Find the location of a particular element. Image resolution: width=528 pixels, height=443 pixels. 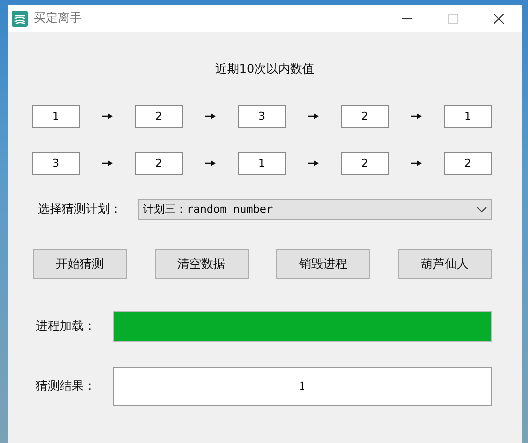

section-heading: 近期10次以内数值 is located at coordinates (265, 69).